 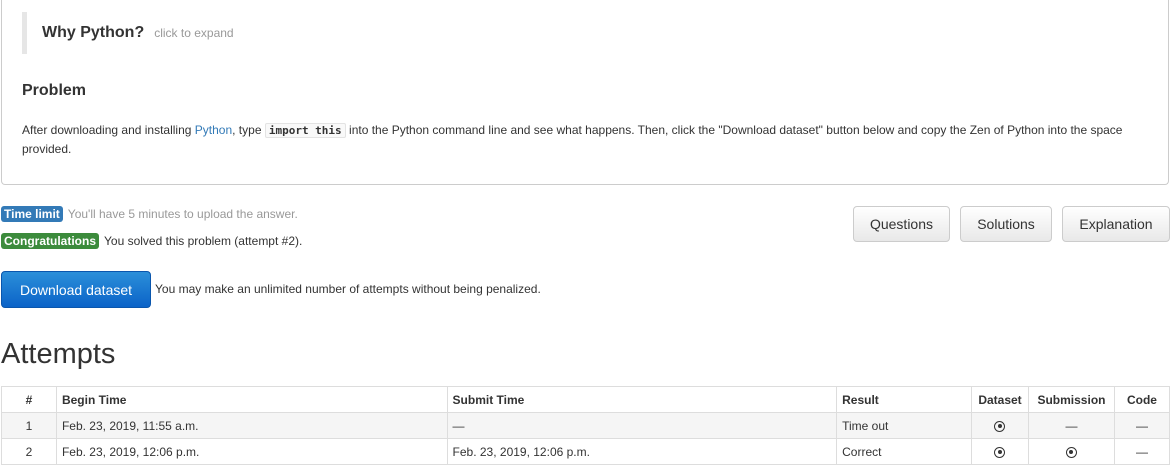 What do you see at coordinates (32, 214) in the screenshot?
I see `time-limit-badge: Time limit` at bounding box center [32, 214].